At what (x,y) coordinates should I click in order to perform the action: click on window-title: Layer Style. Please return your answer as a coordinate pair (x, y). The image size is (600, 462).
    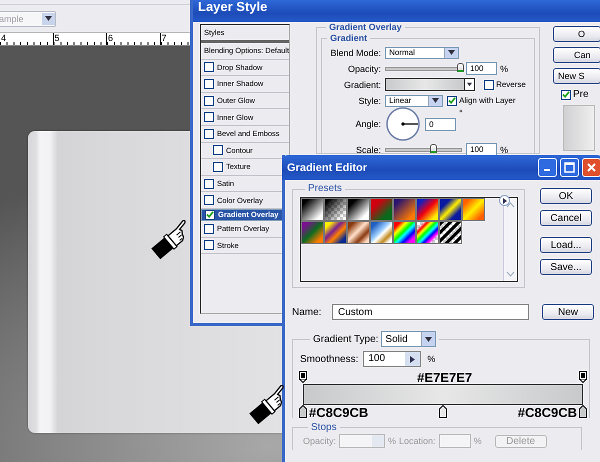
    Looking at the image, I should click on (396, 11).